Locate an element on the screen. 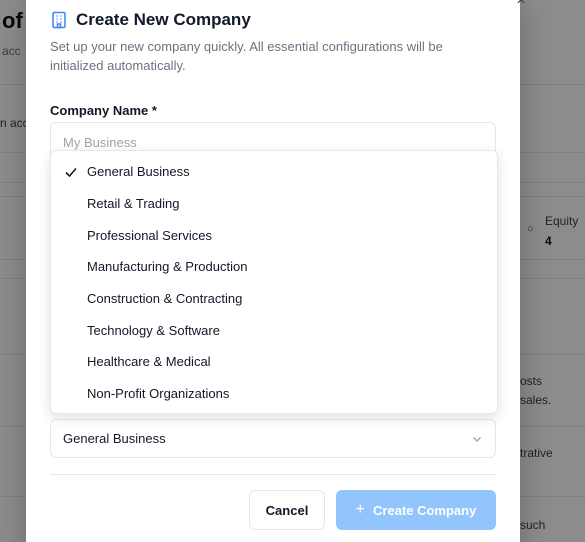 The height and width of the screenshot is (542, 585). dropdown-option-label: Construction & Contracting is located at coordinates (165, 299).